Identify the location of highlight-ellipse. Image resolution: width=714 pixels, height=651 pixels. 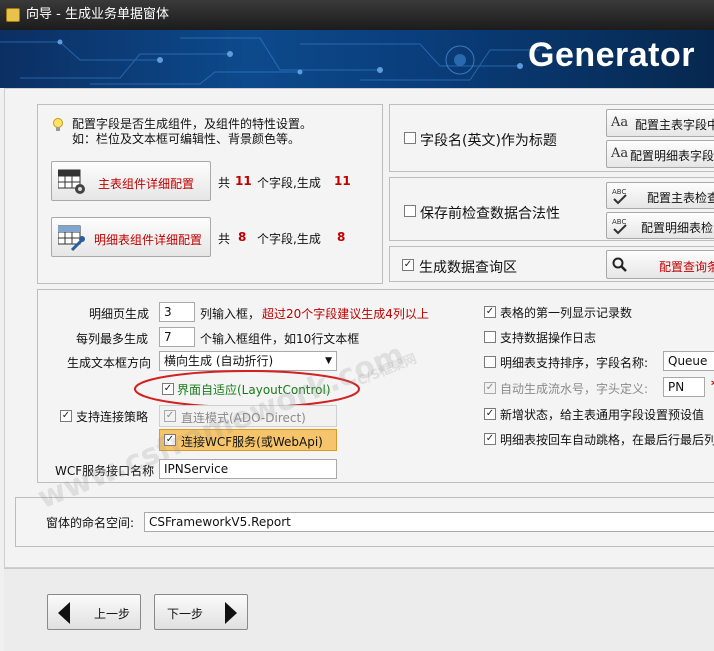
(247, 389).